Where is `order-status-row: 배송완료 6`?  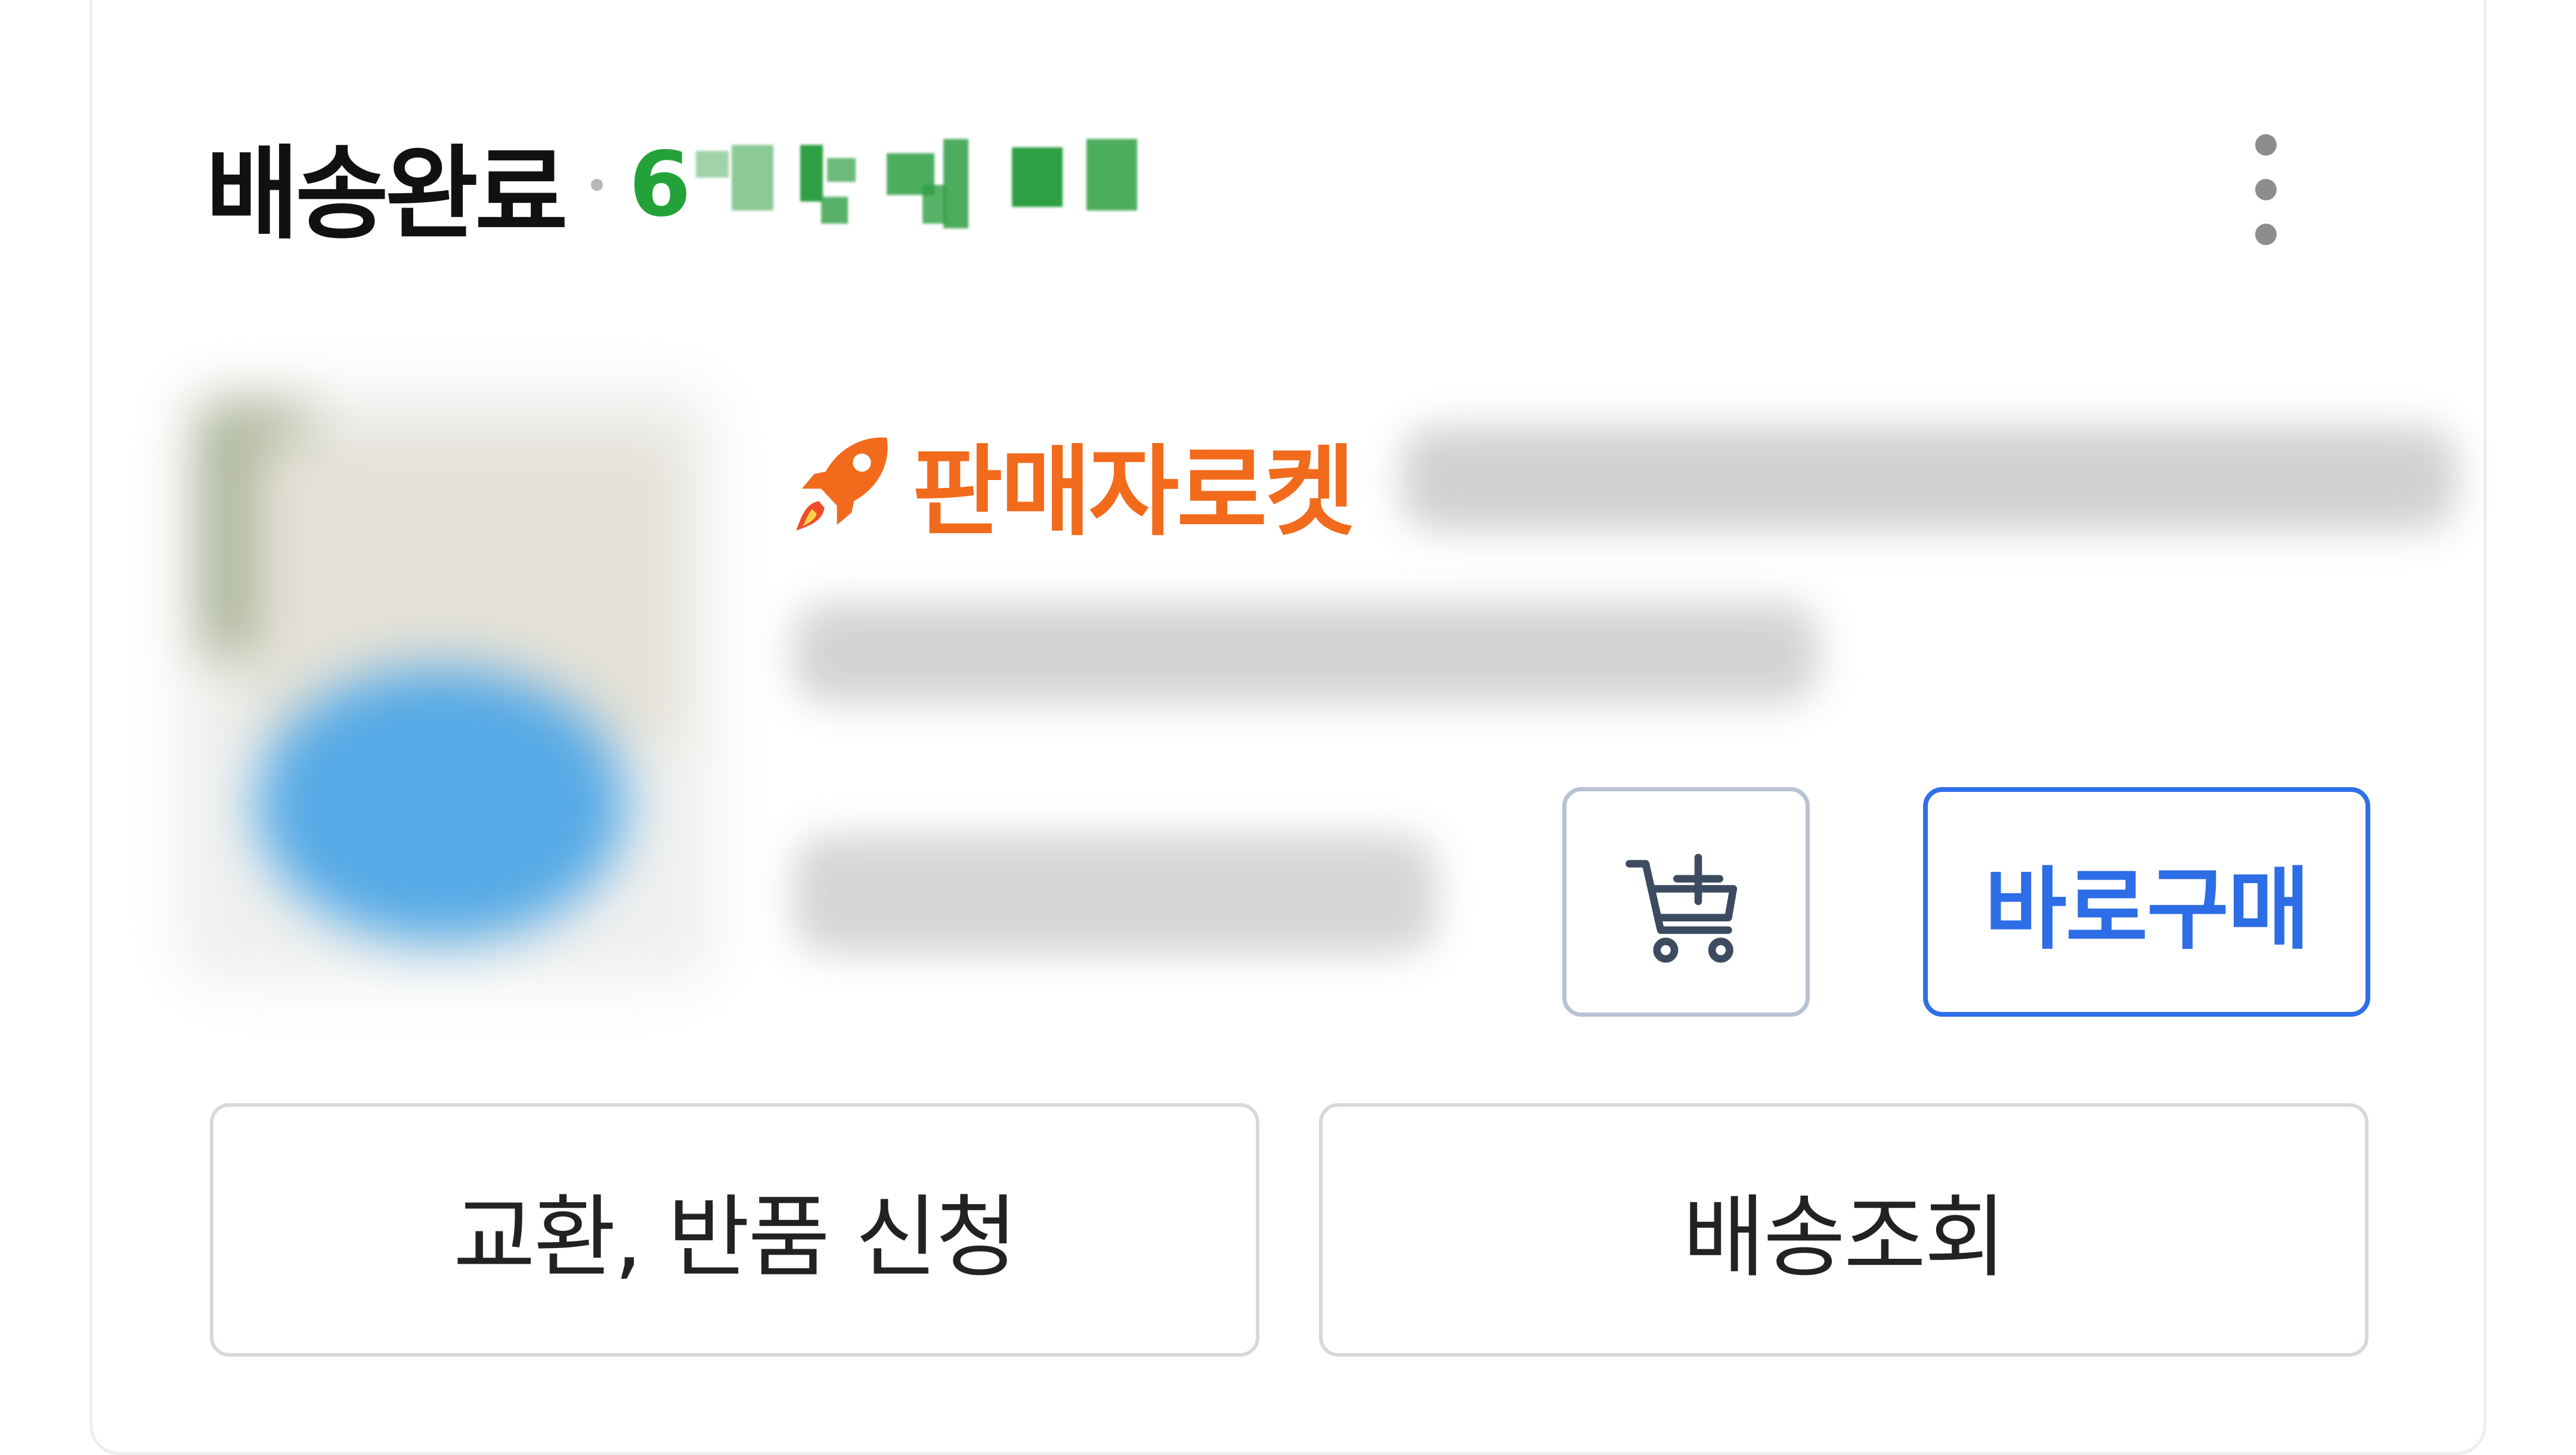 order-status-row: 배송완료 6 is located at coordinates (713, 185).